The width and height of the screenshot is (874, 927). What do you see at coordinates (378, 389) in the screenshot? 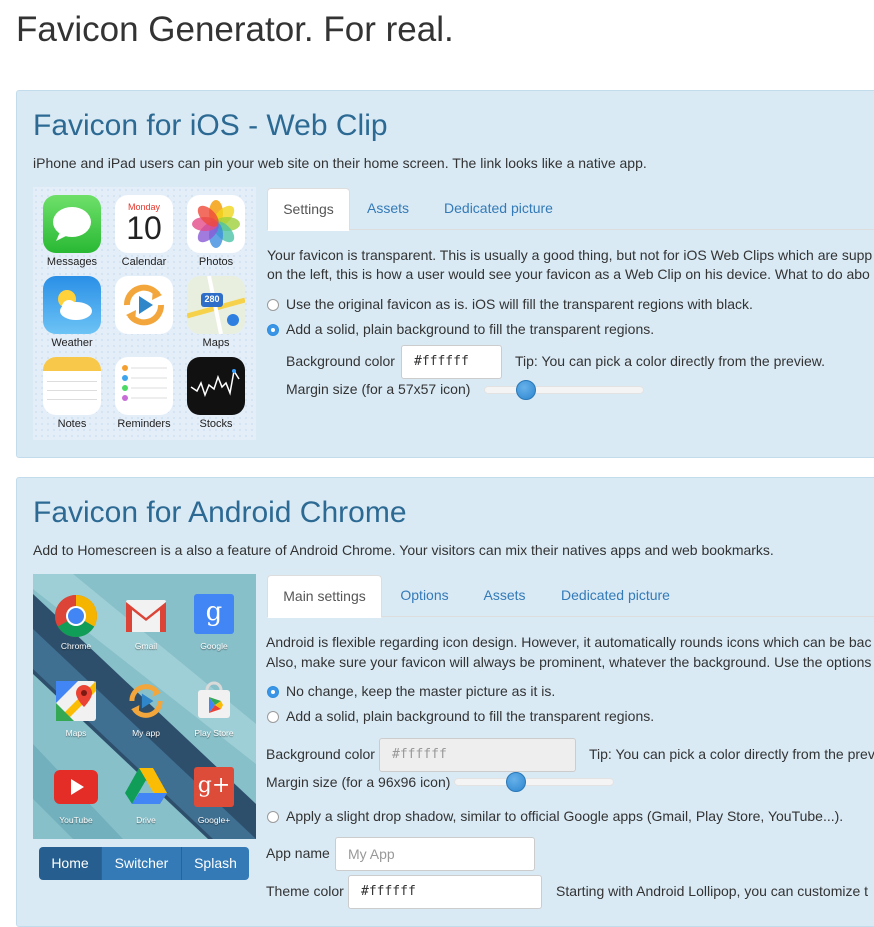
I see `margin-size-label: Margin size (for a 57x57 icon)` at bounding box center [378, 389].